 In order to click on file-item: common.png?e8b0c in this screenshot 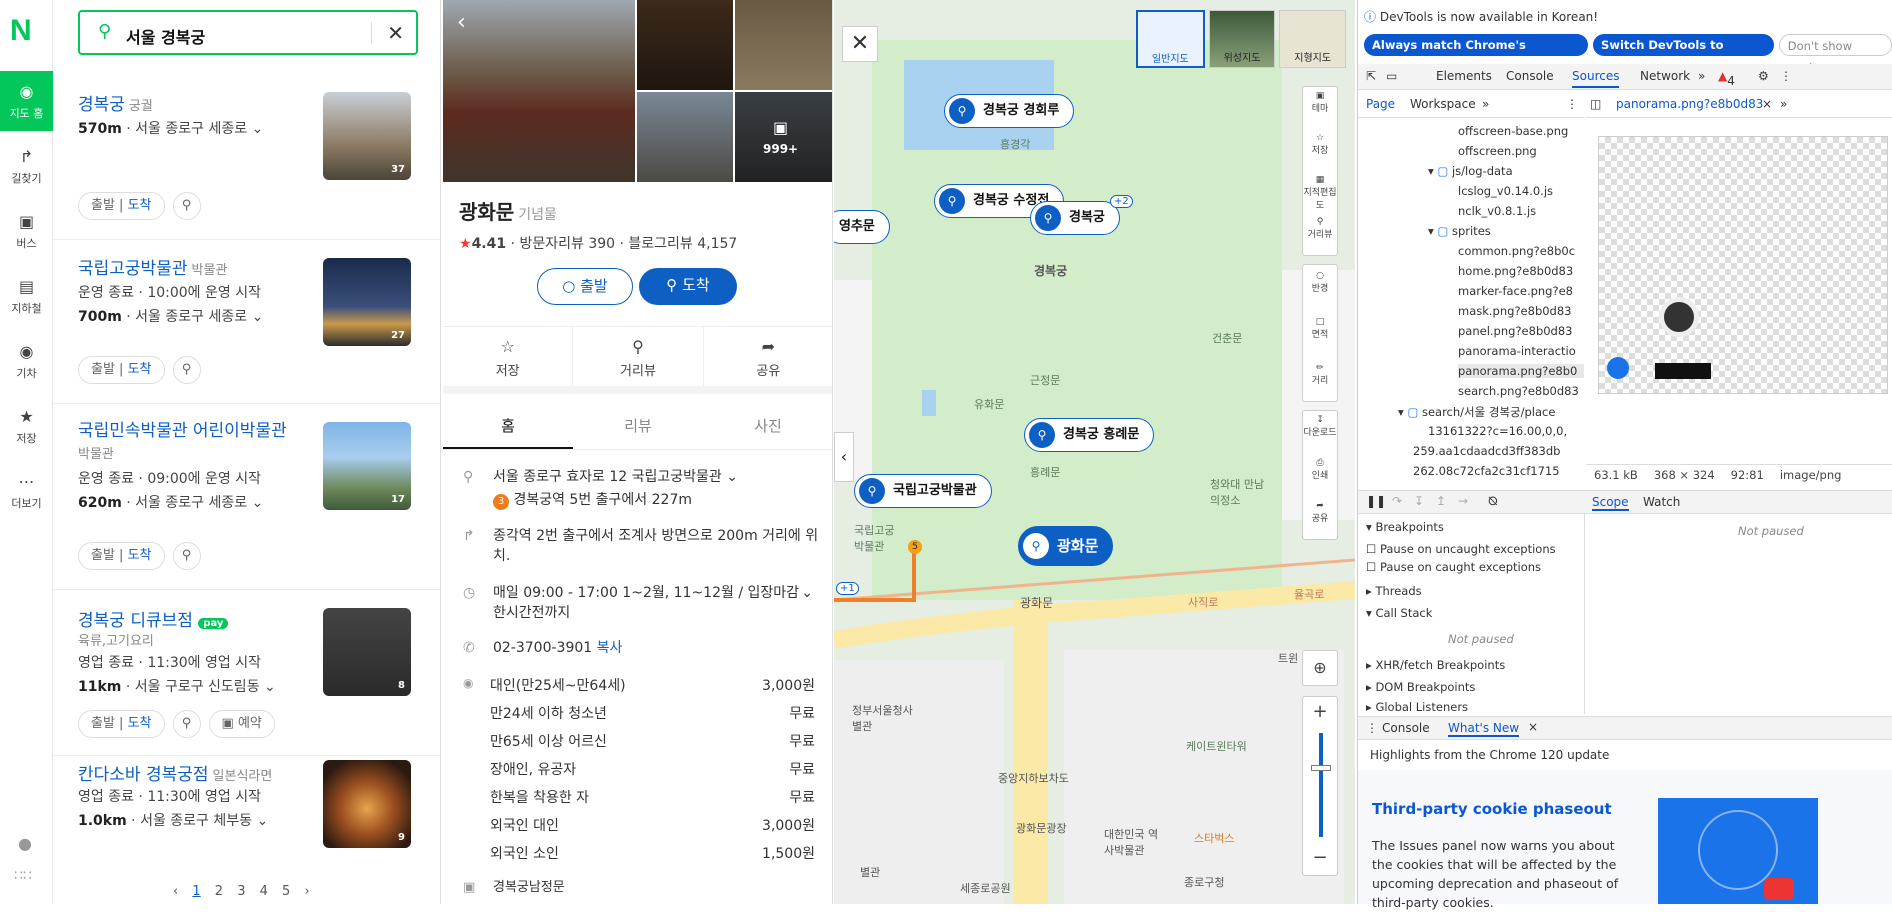, I will do `click(1516, 251)`.